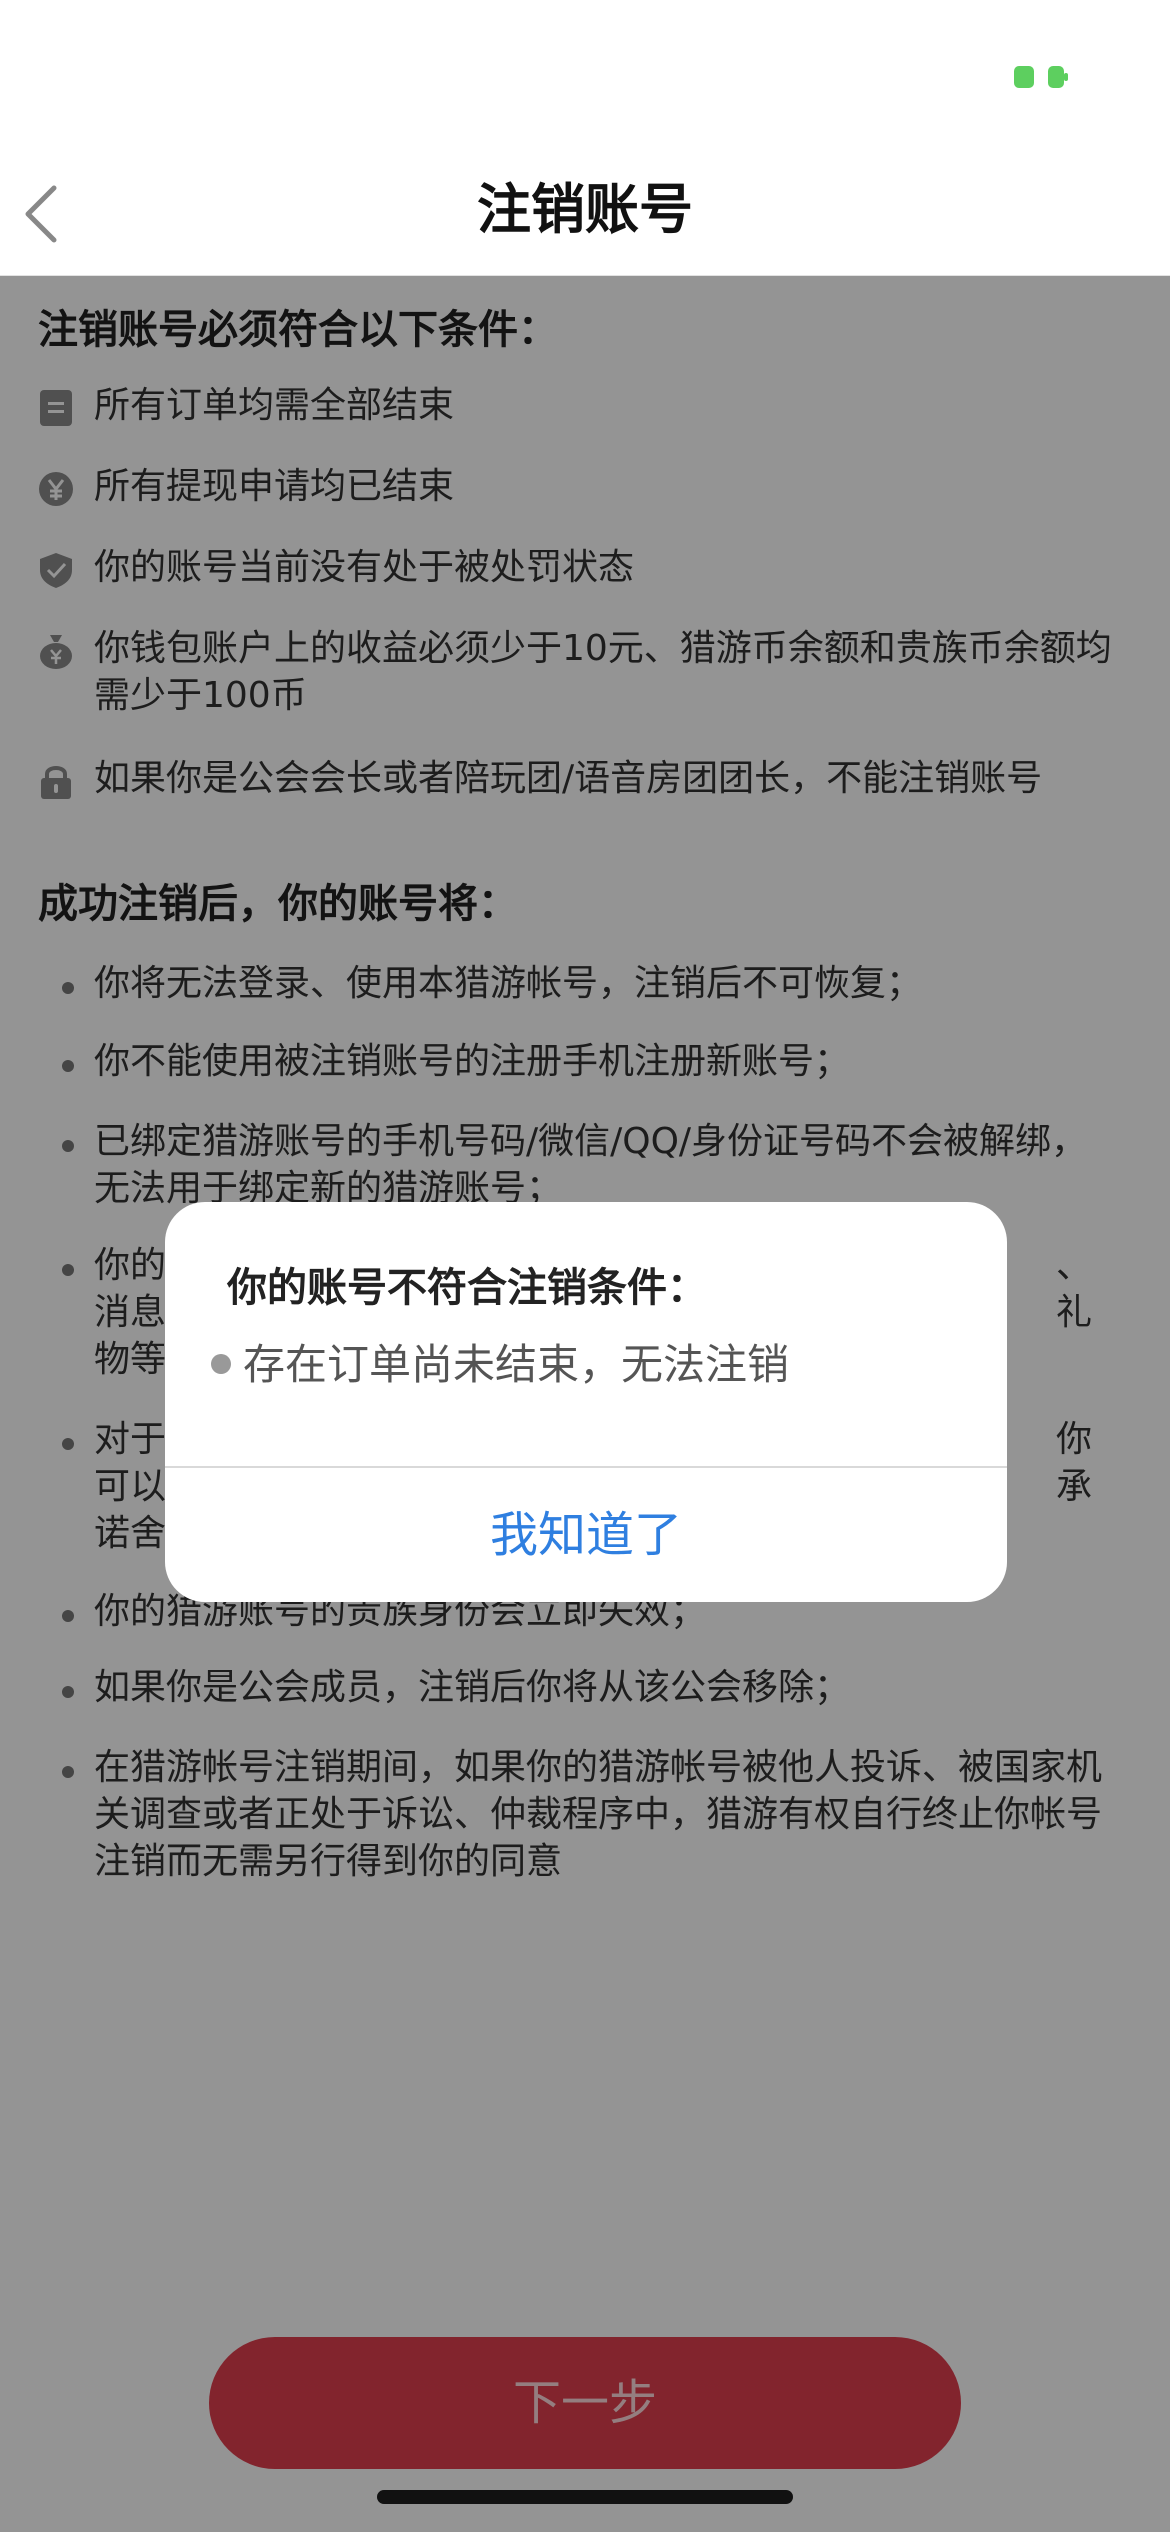 The image size is (1170, 2532). I want to click on status-bar, so click(585, 75).